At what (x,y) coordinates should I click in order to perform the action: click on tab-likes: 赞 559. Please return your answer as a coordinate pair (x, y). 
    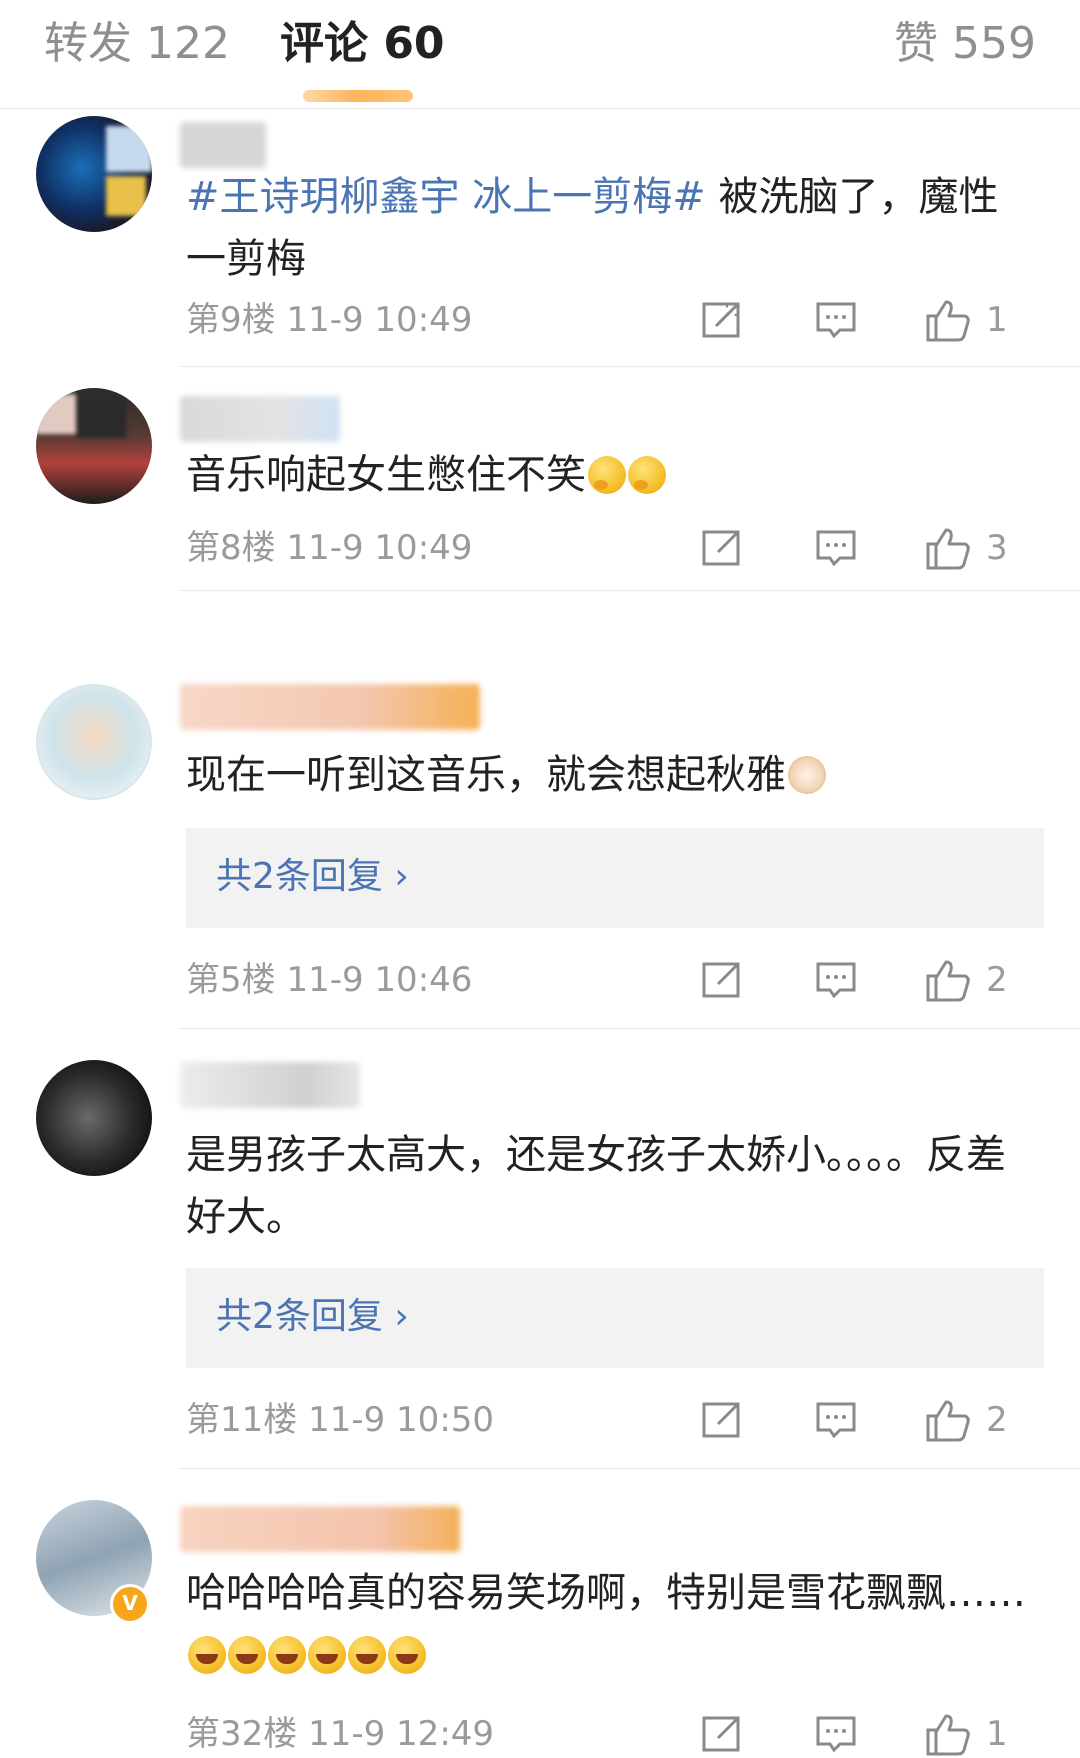
    Looking at the image, I should click on (965, 44).